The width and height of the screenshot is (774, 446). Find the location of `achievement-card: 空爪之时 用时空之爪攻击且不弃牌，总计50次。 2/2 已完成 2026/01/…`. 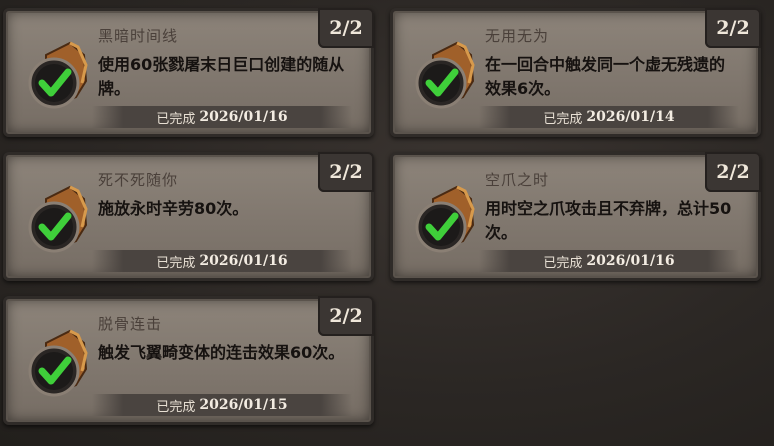

achievement-card: 空爪之时 用时空之爪攻击且不弃牌，总计50次。 2/2 已完成 2026/01/… is located at coordinates (575, 216).